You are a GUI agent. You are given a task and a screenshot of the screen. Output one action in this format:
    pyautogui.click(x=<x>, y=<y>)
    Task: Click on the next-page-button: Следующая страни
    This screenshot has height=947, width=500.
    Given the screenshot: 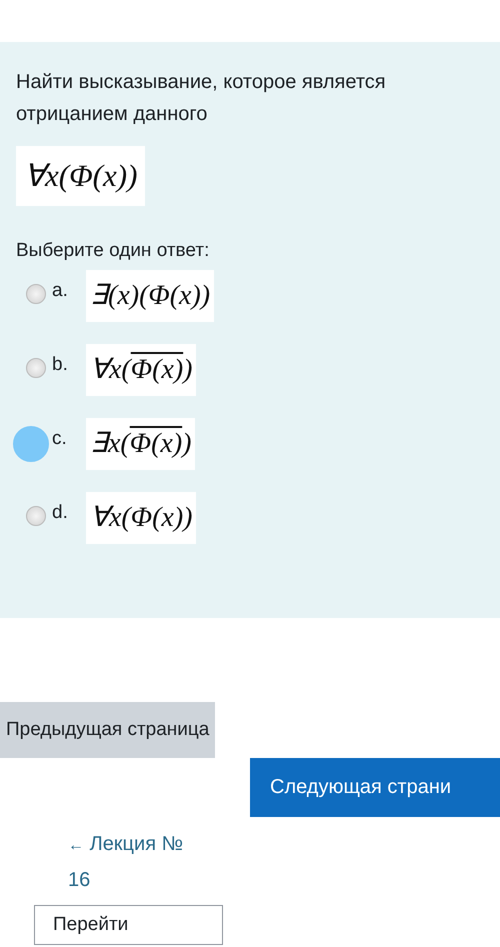 What is the action you would take?
    pyautogui.click(x=375, y=787)
    